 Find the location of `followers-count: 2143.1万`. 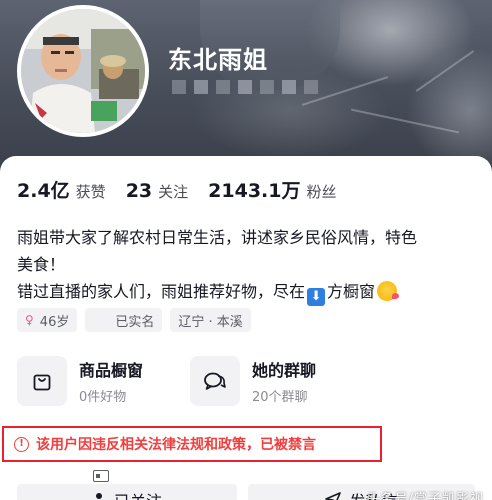

followers-count: 2143.1万 is located at coordinates (254, 189).